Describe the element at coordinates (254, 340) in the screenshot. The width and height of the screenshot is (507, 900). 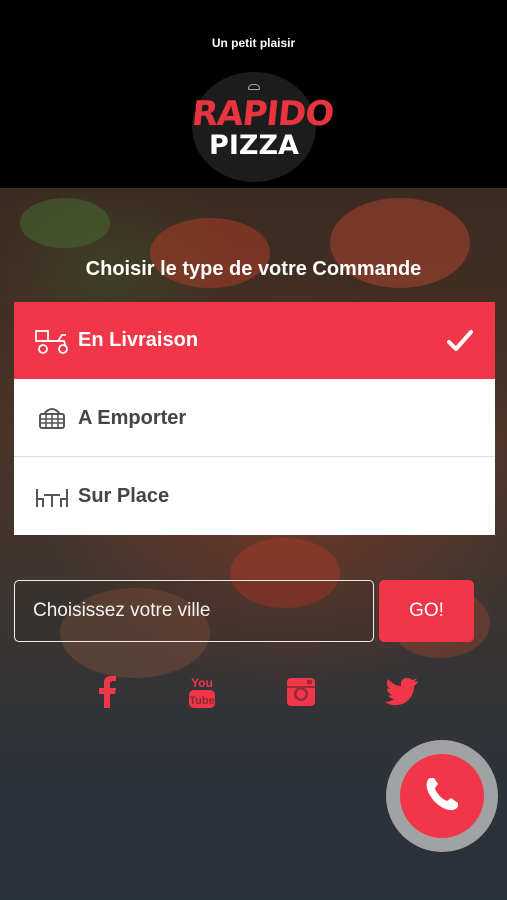
I see `option-livraison: En Livraison` at that location.